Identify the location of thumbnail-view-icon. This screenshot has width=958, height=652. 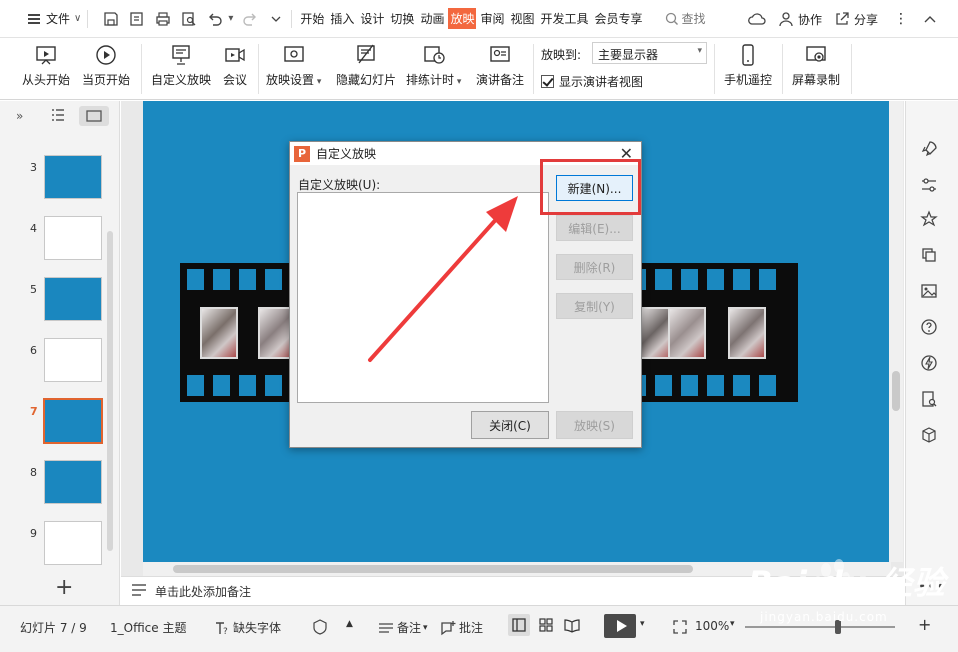
(94, 116).